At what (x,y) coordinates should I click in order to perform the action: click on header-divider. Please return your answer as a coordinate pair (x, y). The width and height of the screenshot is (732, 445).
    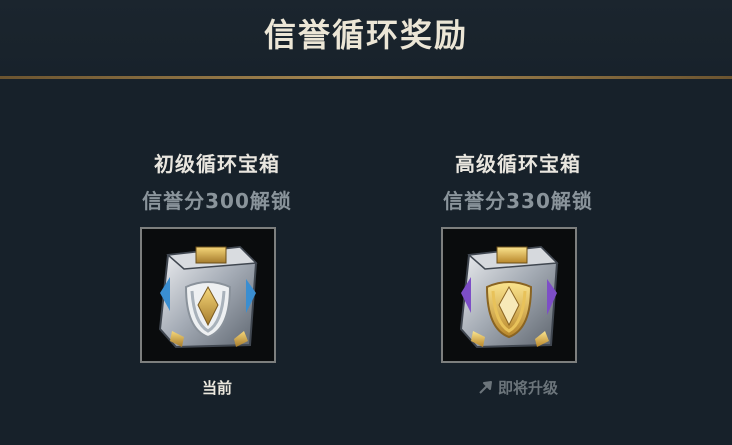
    Looking at the image, I should click on (366, 77).